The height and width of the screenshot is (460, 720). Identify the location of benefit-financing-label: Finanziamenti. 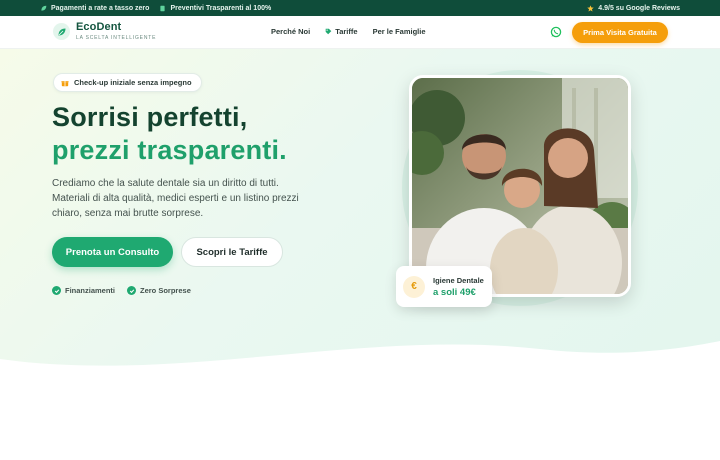
(90, 290).